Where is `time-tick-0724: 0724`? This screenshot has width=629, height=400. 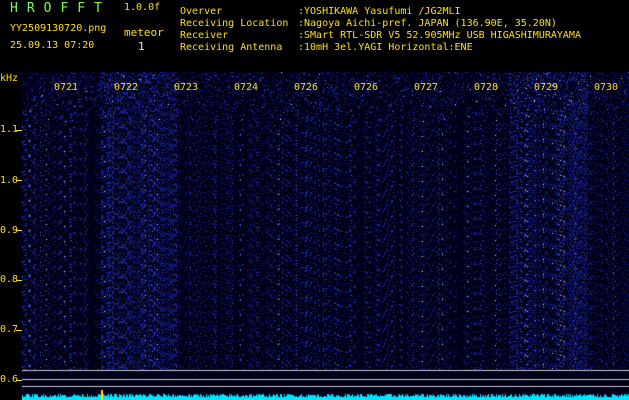
time-tick-0724: 0724 is located at coordinates (246, 87).